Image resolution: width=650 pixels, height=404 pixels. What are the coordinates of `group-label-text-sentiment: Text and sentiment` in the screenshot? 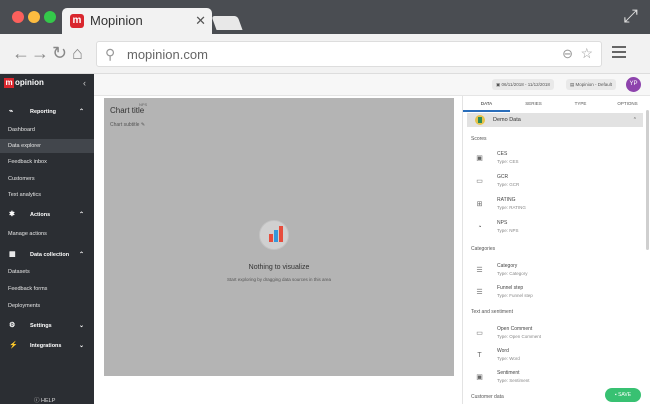 It's located at (492, 312).